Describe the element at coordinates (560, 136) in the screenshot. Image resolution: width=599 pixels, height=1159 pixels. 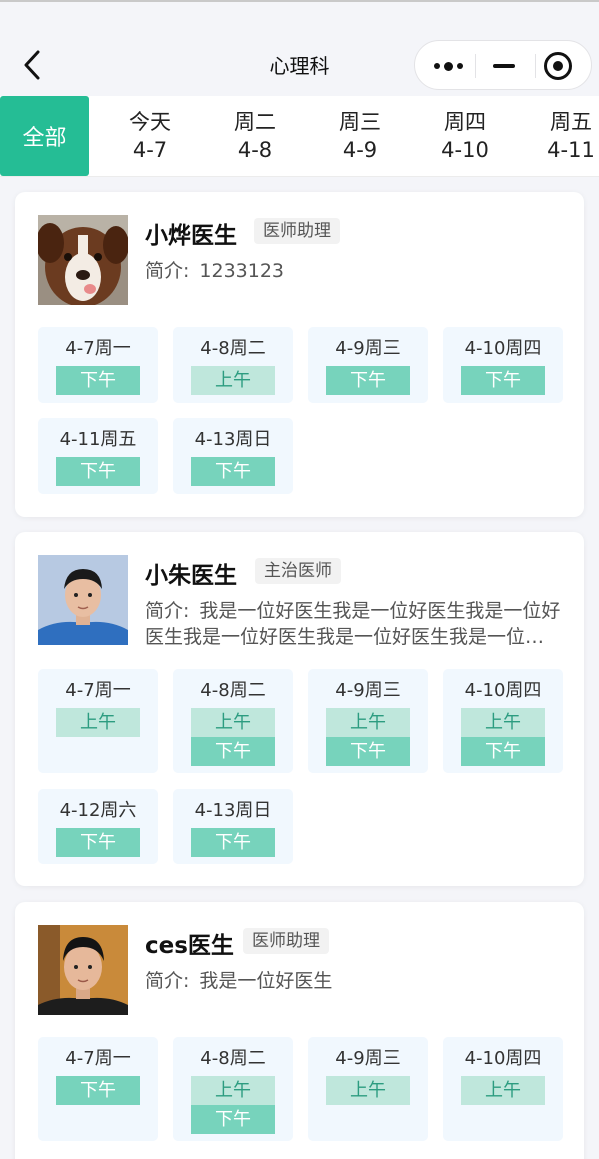
I see `tab-day-4: 周五 4-11` at that location.